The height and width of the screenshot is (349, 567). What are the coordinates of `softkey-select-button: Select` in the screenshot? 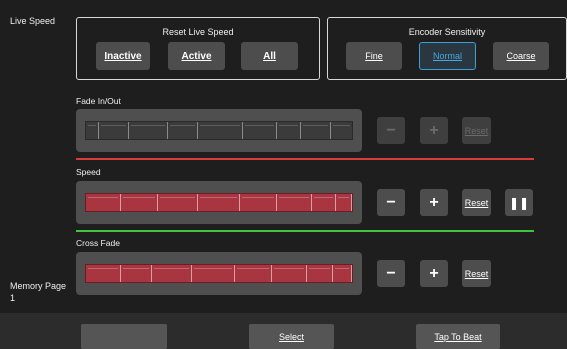 It's located at (291, 336).